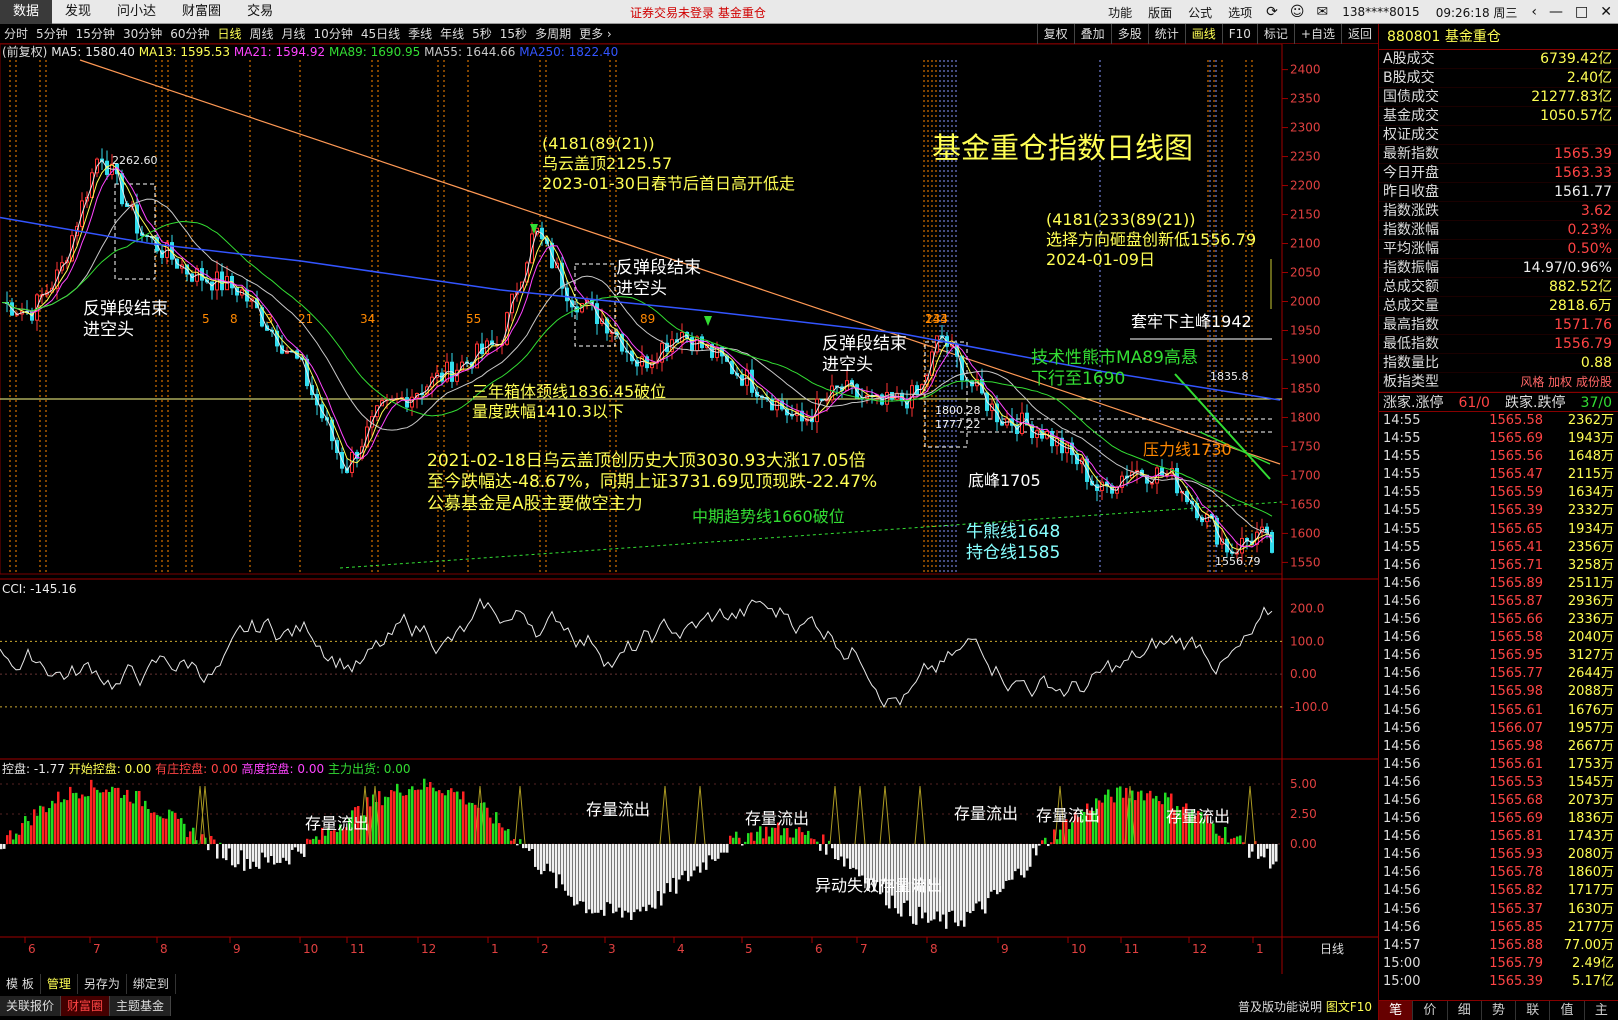 The image size is (1618, 1020). Describe the element at coordinates (1498, 493) in the screenshot. I see `tick-row: 14:55 1565.59 1634万` at that location.